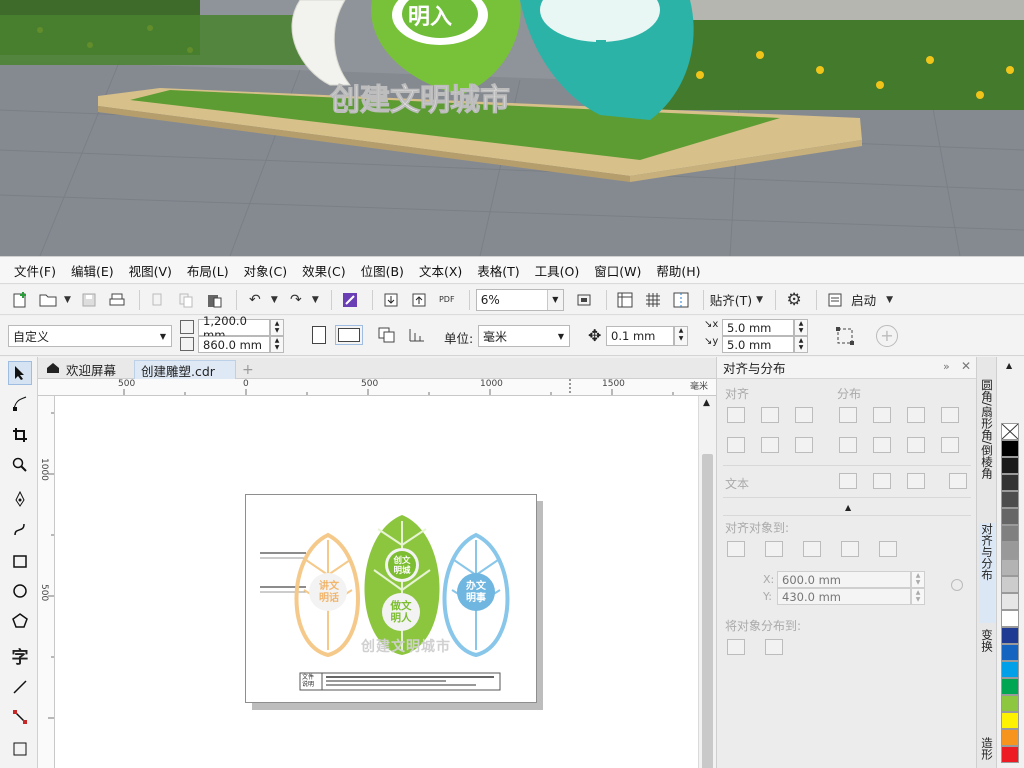 The height and width of the screenshot is (768, 1024). What do you see at coordinates (20, 749) in the screenshot?
I see `interactive-fill-tool-icon` at bounding box center [20, 749].